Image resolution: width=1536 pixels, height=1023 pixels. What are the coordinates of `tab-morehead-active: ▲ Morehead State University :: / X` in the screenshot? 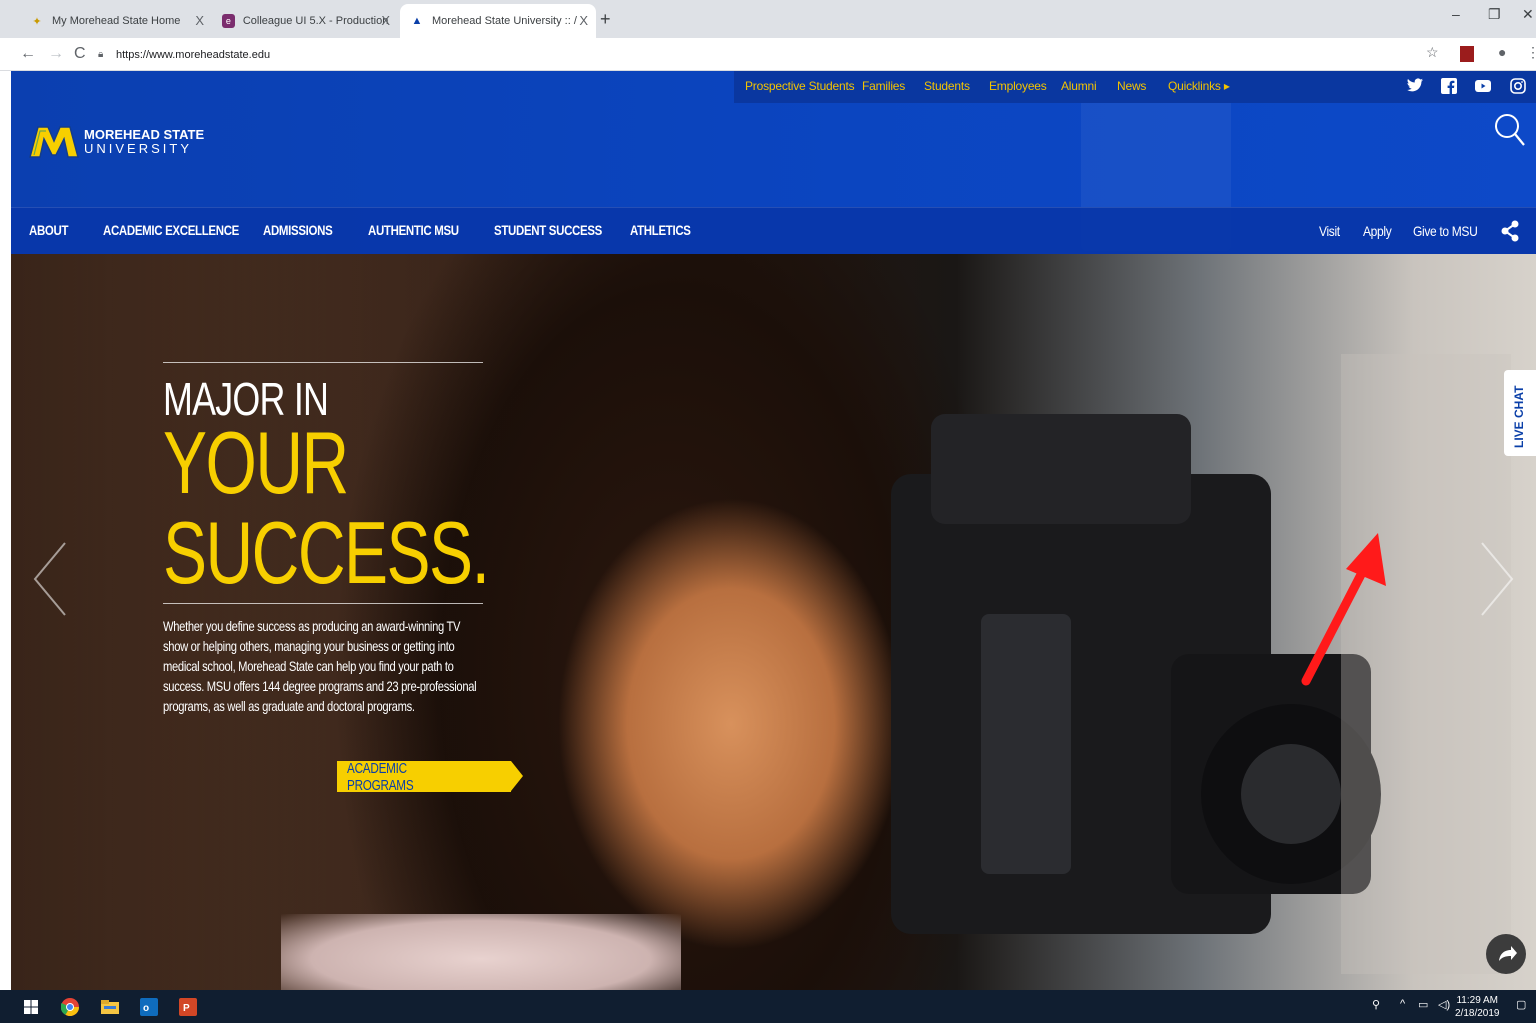 It's located at (498, 21).